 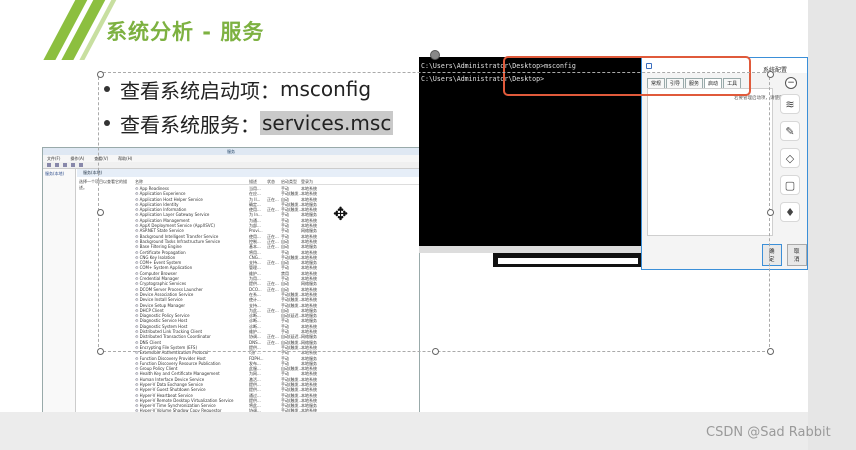 I want to click on pen-icon: ✎, so click(x=790, y=131).